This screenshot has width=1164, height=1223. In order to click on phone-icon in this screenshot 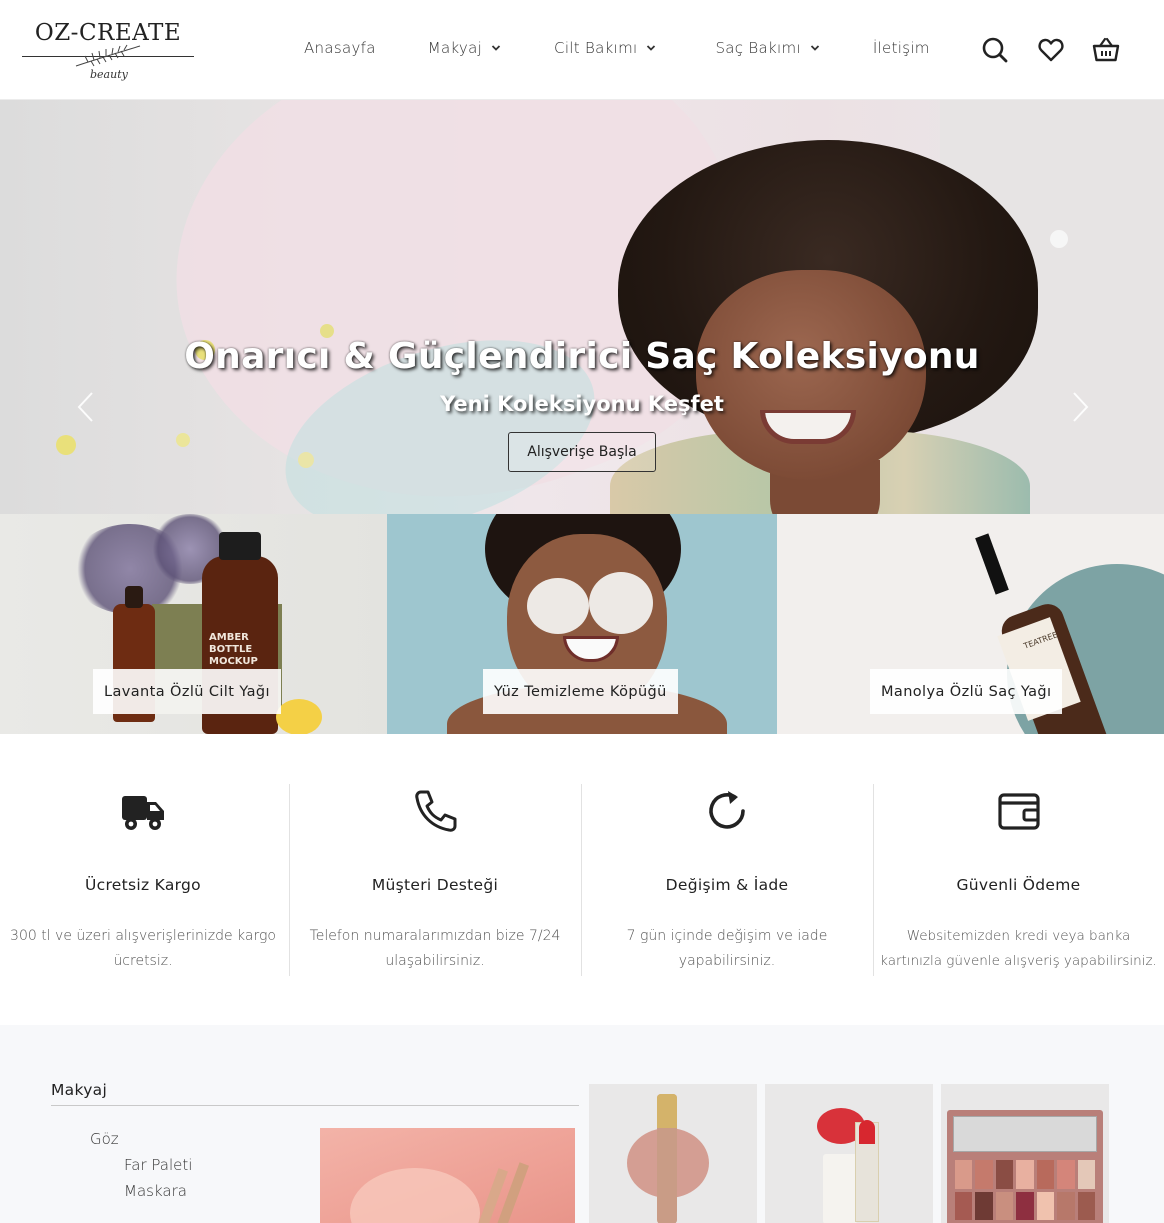, I will do `click(436, 811)`.